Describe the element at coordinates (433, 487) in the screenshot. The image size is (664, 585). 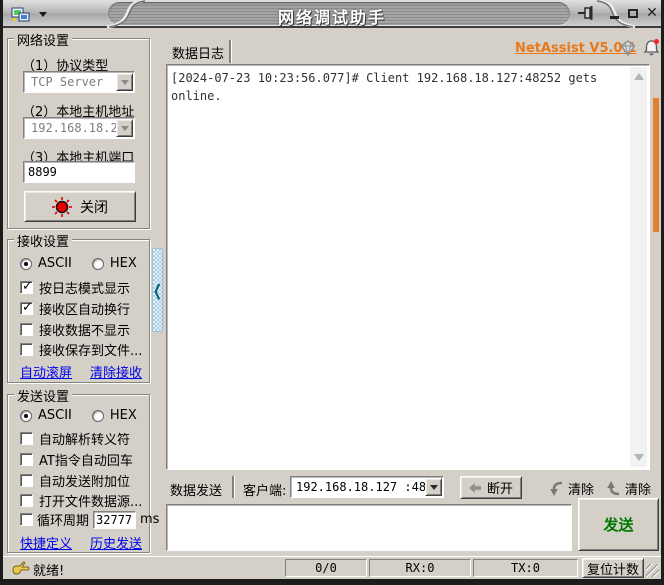
I see `client-dropdown-icon` at that location.